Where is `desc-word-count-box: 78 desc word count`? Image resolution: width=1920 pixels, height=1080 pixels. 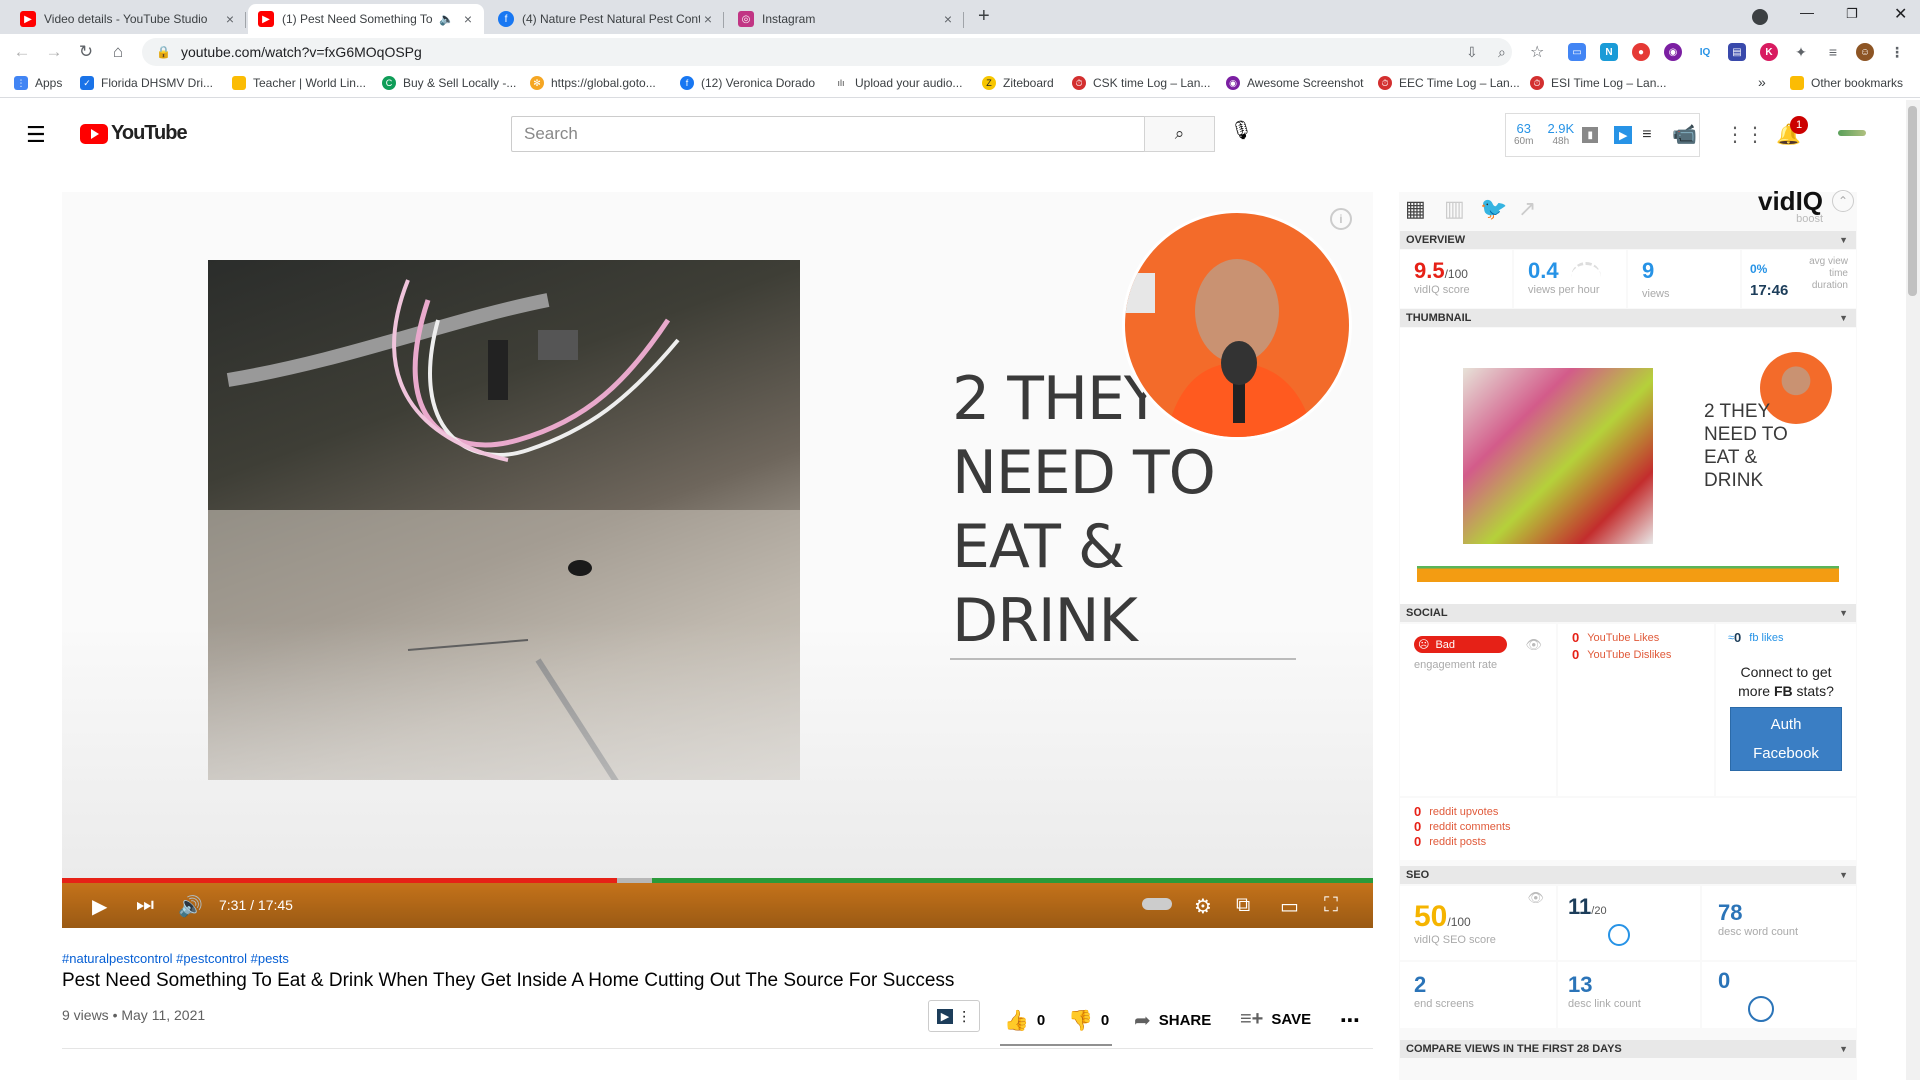
desc-word-count-box: 78 desc word count is located at coordinates (1779, 923).